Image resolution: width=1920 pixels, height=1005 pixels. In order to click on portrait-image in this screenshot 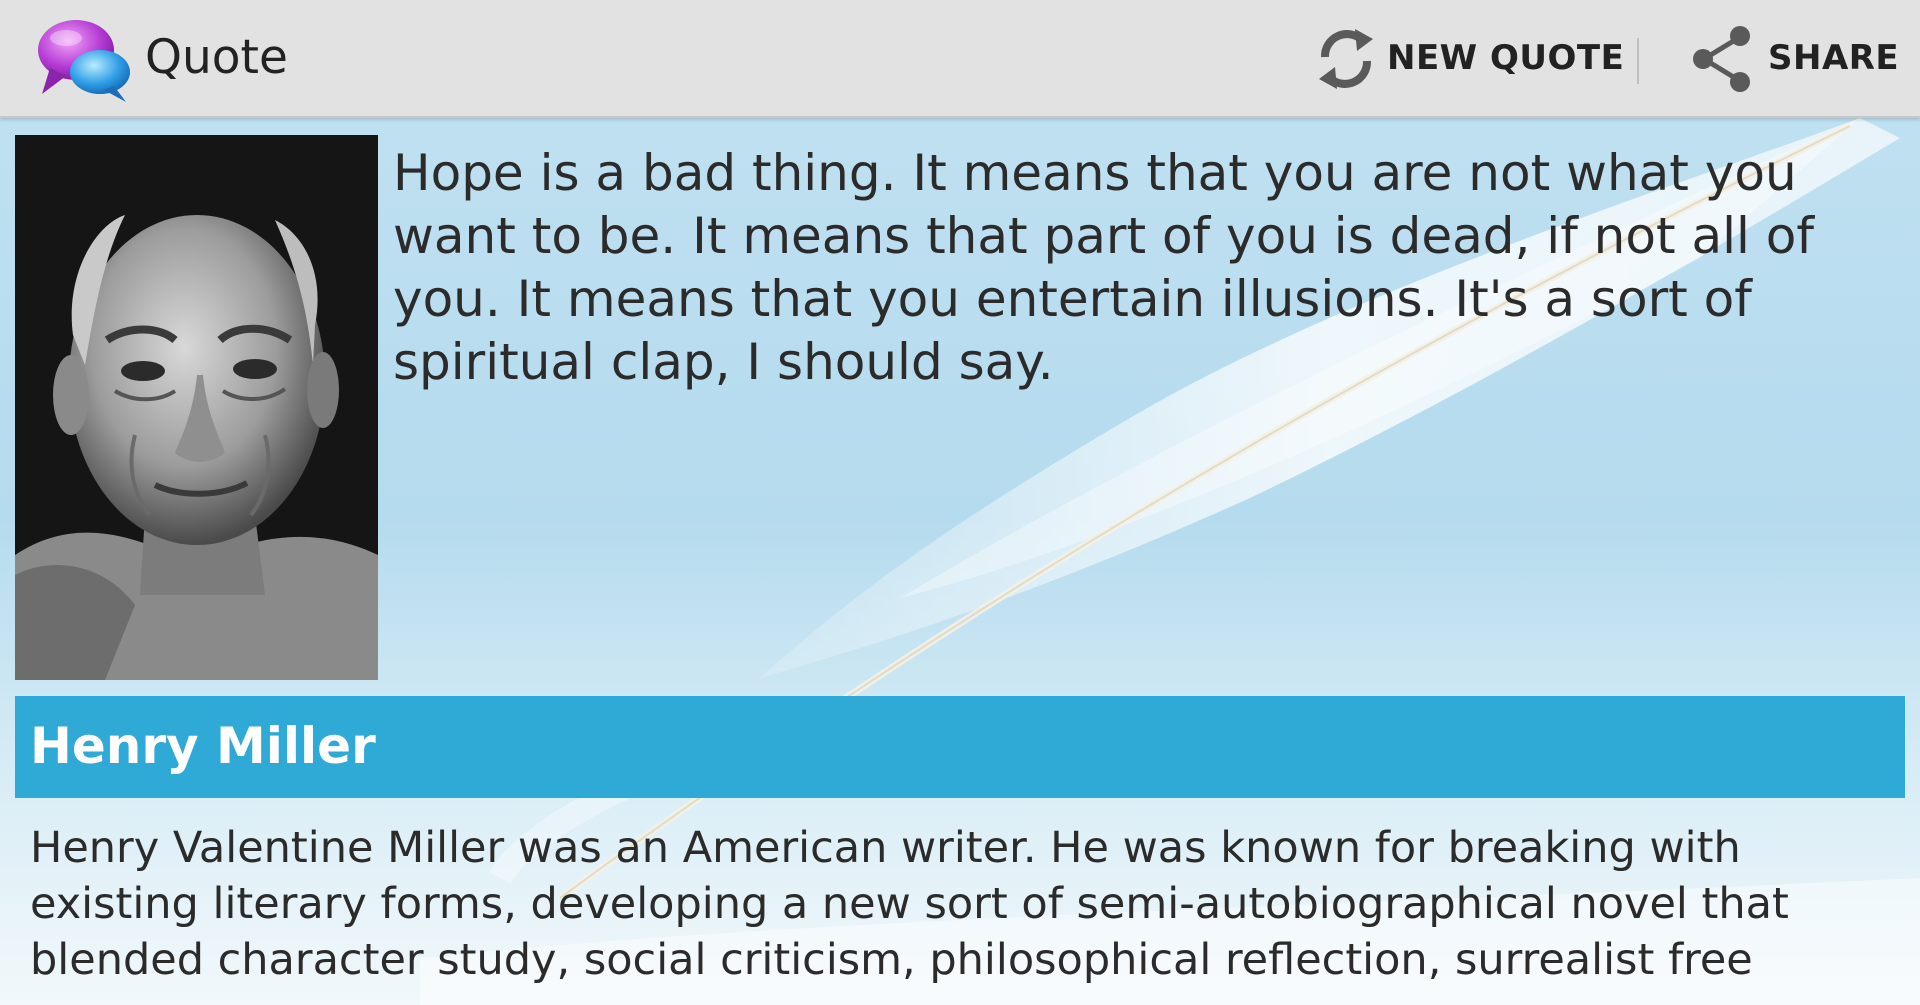, I will do `click(196, 407)`.